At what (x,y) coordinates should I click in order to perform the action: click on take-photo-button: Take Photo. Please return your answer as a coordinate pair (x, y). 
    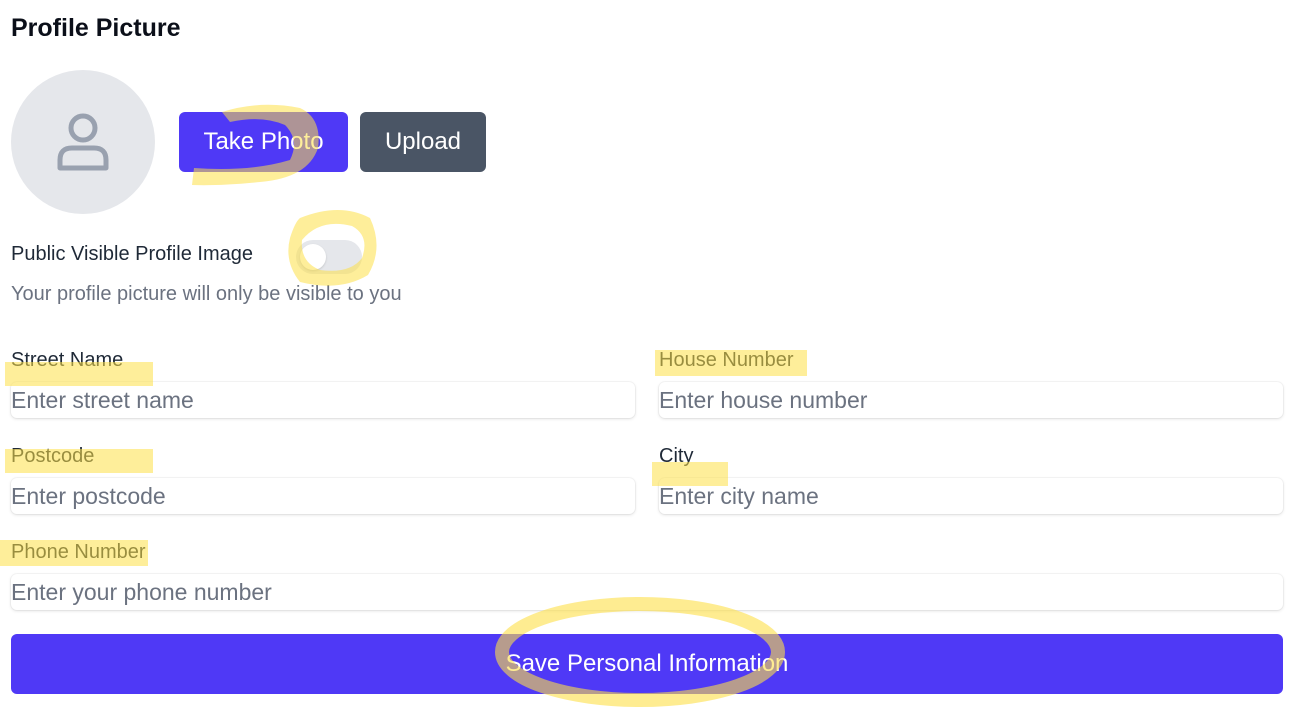
    Looking at the image, I should click on (263, 142).